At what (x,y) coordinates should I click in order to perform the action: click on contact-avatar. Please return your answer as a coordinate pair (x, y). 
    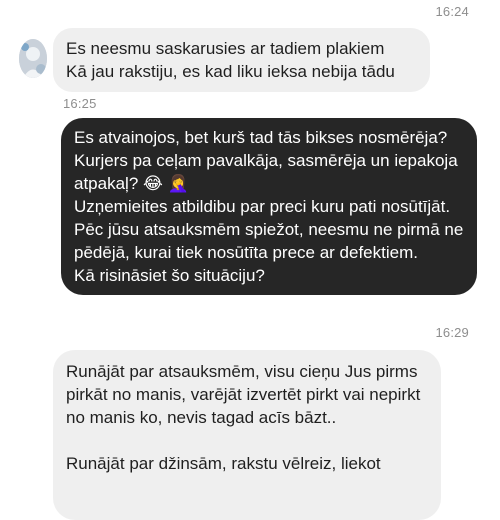
    Looking at the image, I should click on (33, 58).